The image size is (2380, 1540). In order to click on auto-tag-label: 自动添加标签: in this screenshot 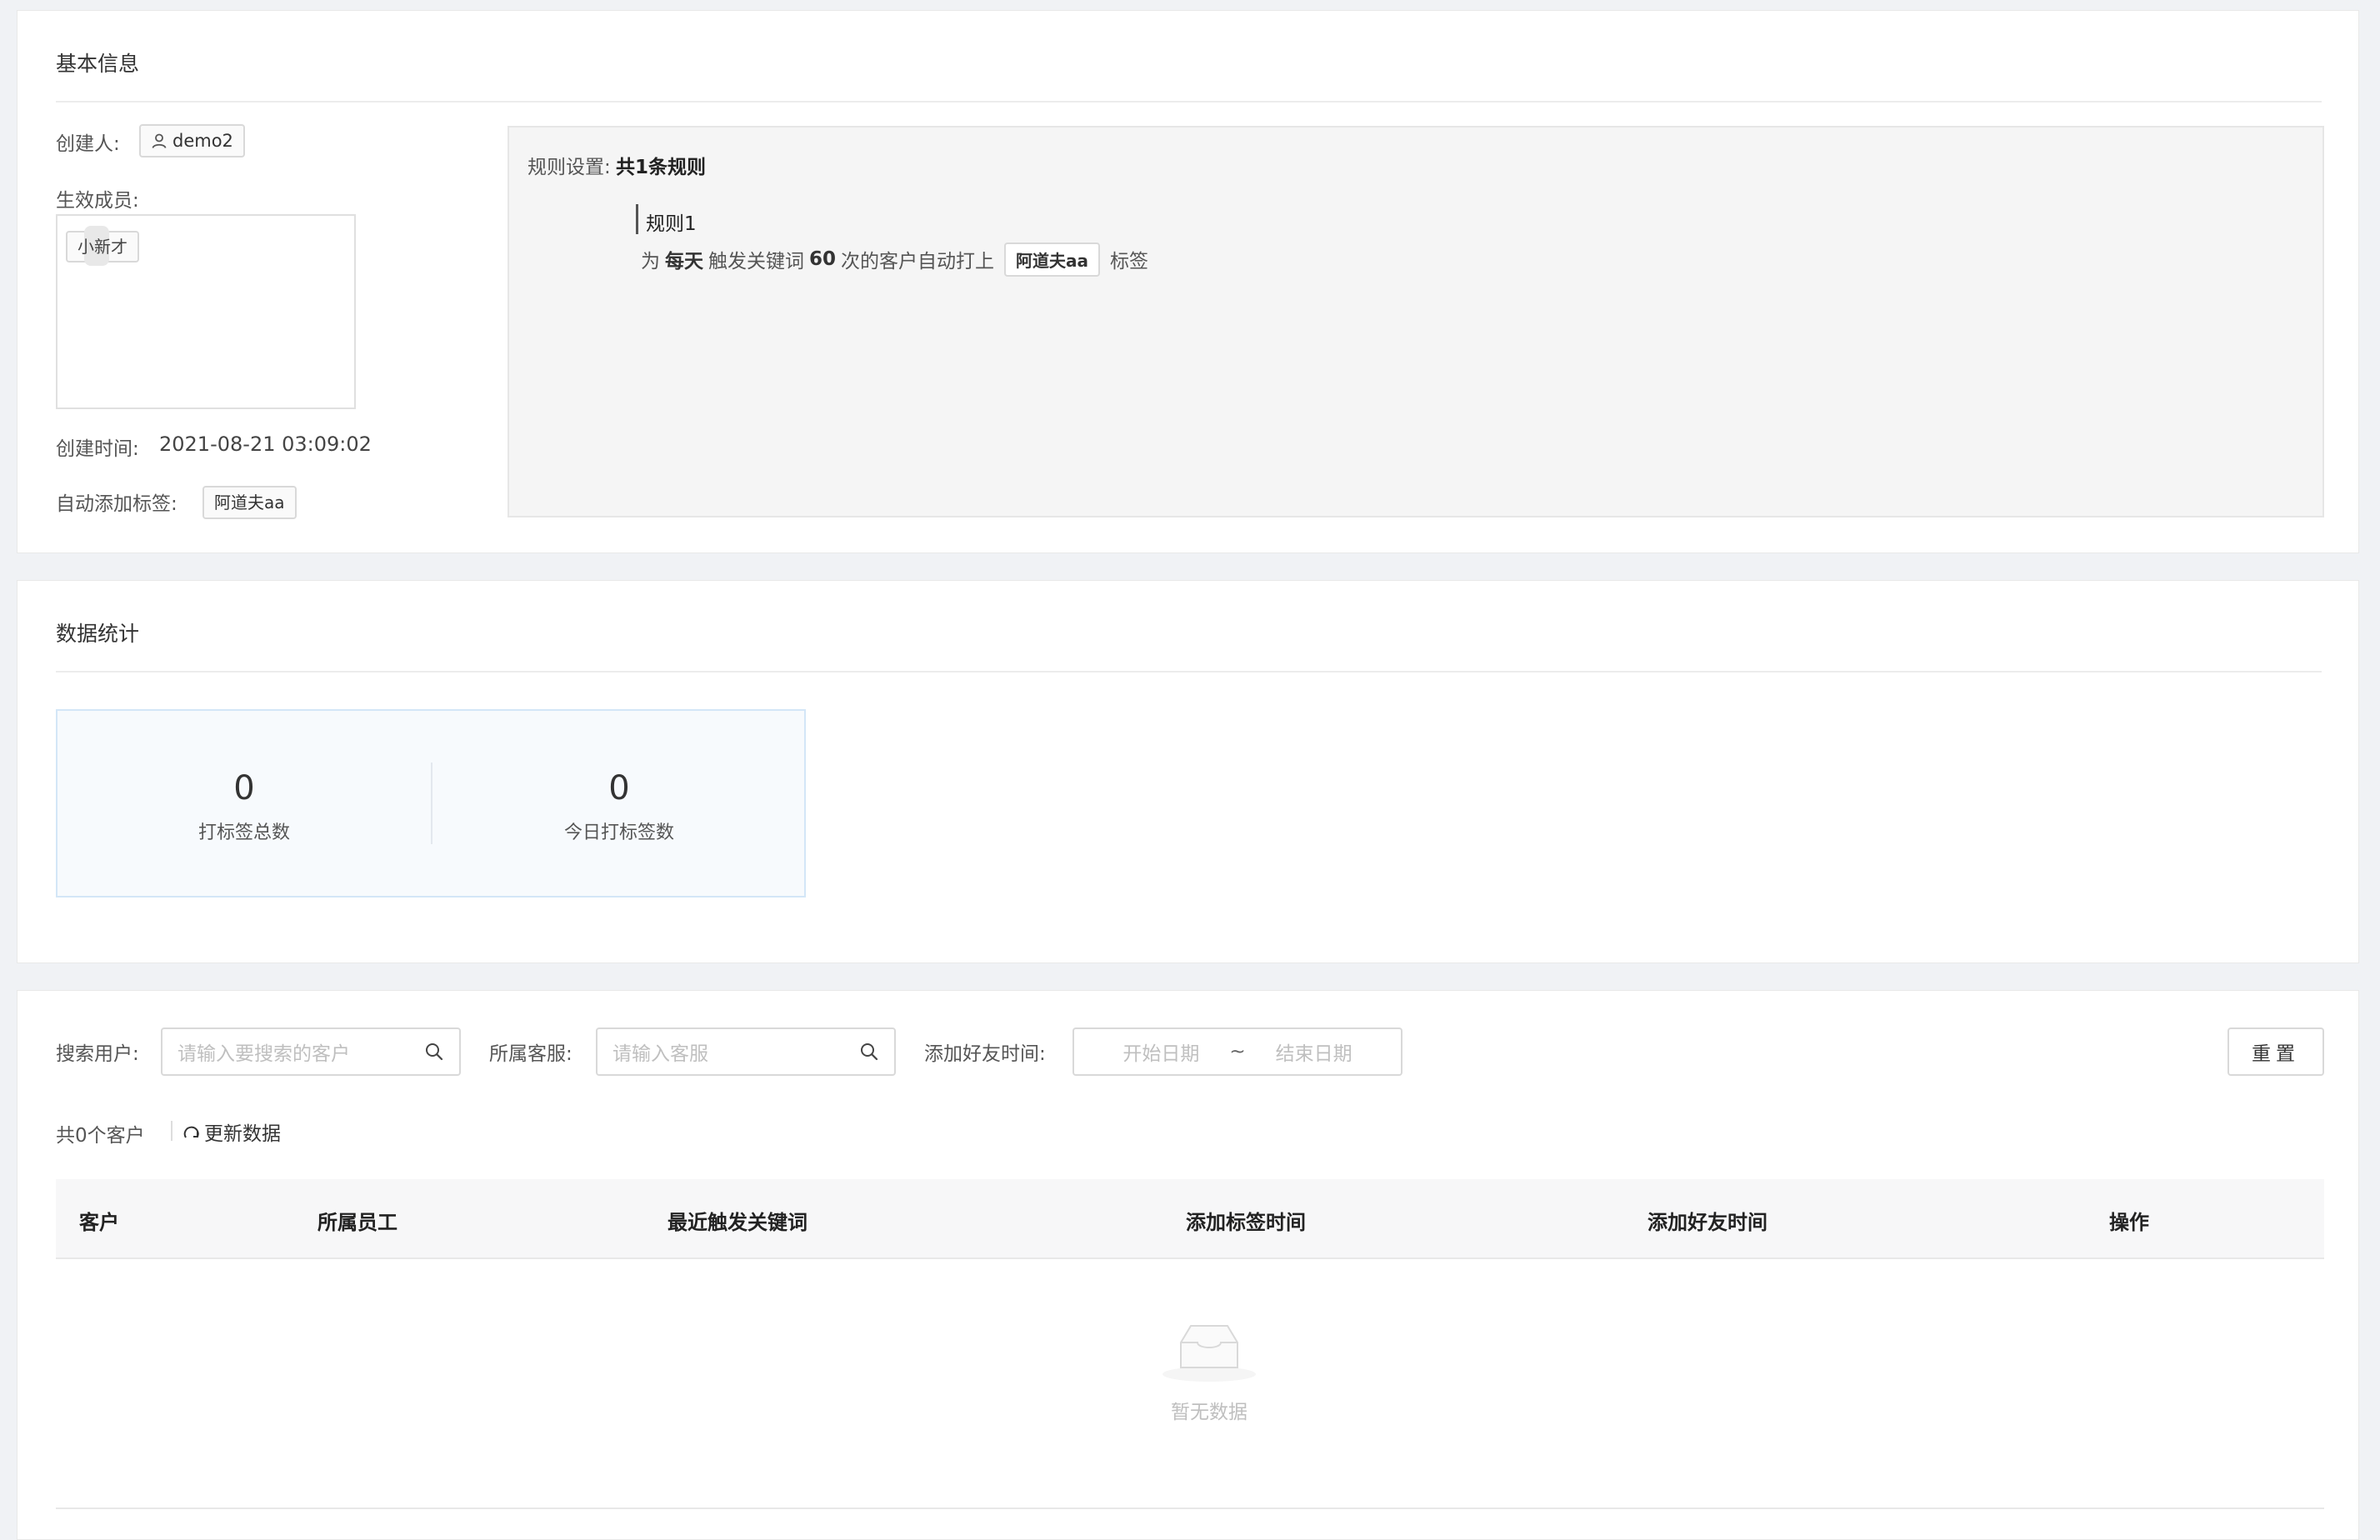, I will do `click(117, 504)`.